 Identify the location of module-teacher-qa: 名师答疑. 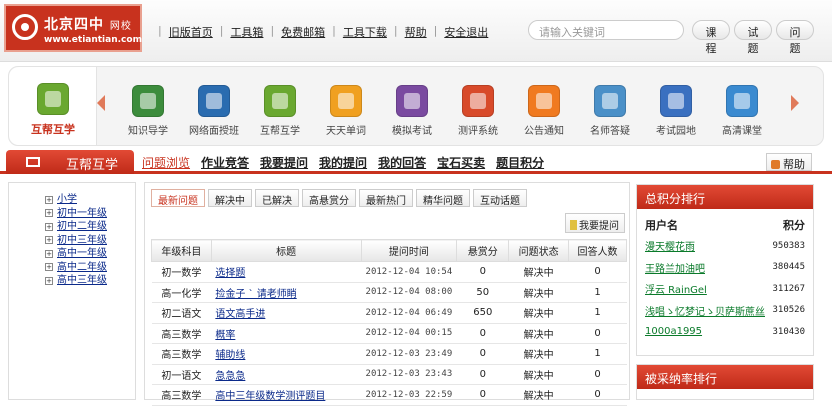
(610, 111).